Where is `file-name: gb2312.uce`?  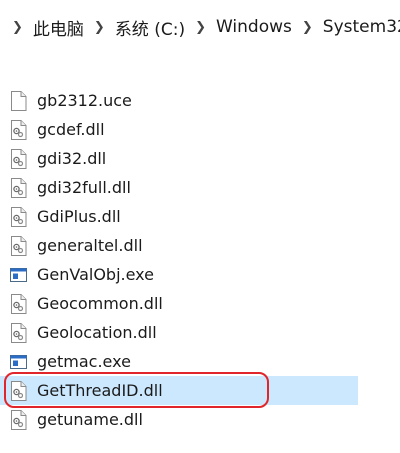
file-name: gb2312.uce is located at coordinates (84, 100).